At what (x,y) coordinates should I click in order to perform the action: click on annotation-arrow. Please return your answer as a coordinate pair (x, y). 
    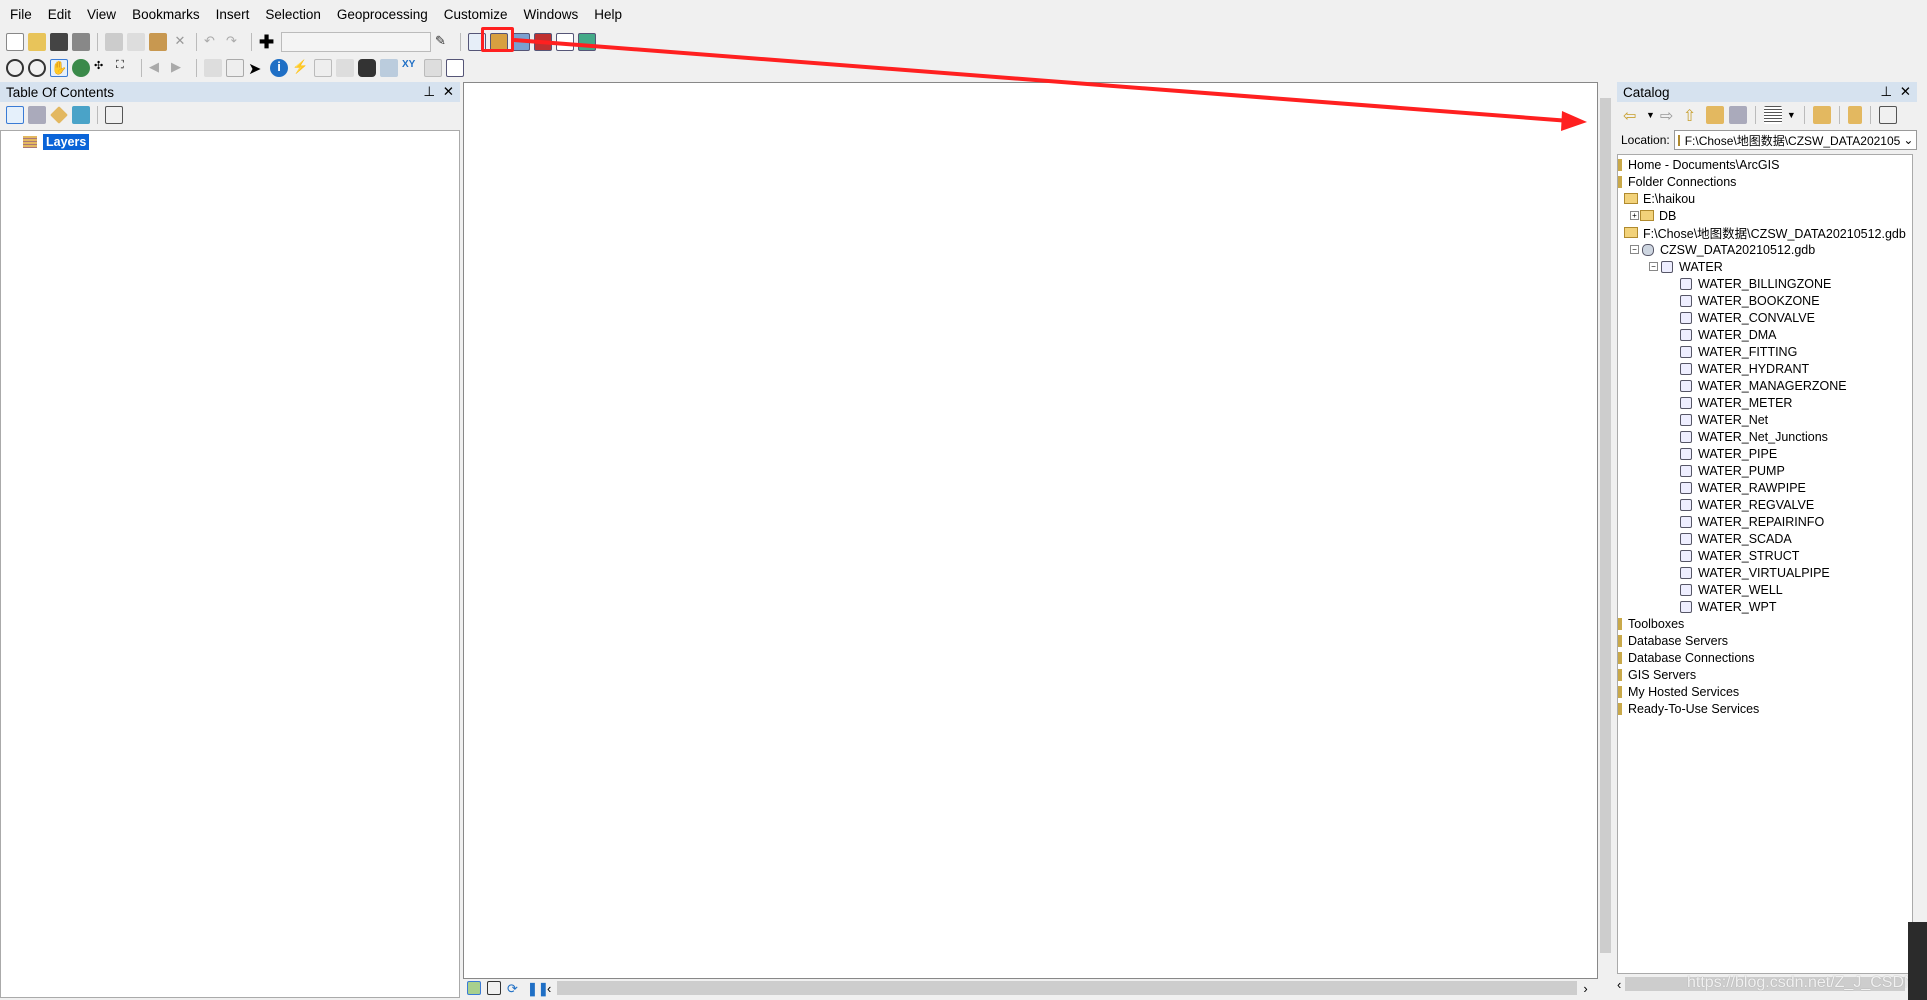
    Looking at the image, I should click on (1050, 84).